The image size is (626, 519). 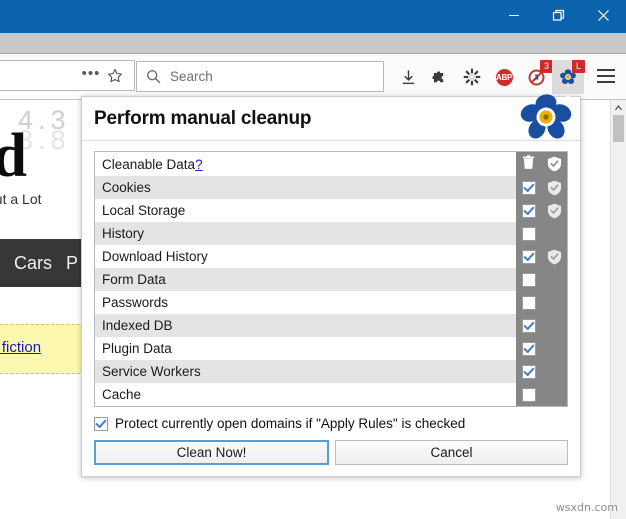 I want to click on cleanable-data-label: Cleanable Data, so click(x=149, y=164).